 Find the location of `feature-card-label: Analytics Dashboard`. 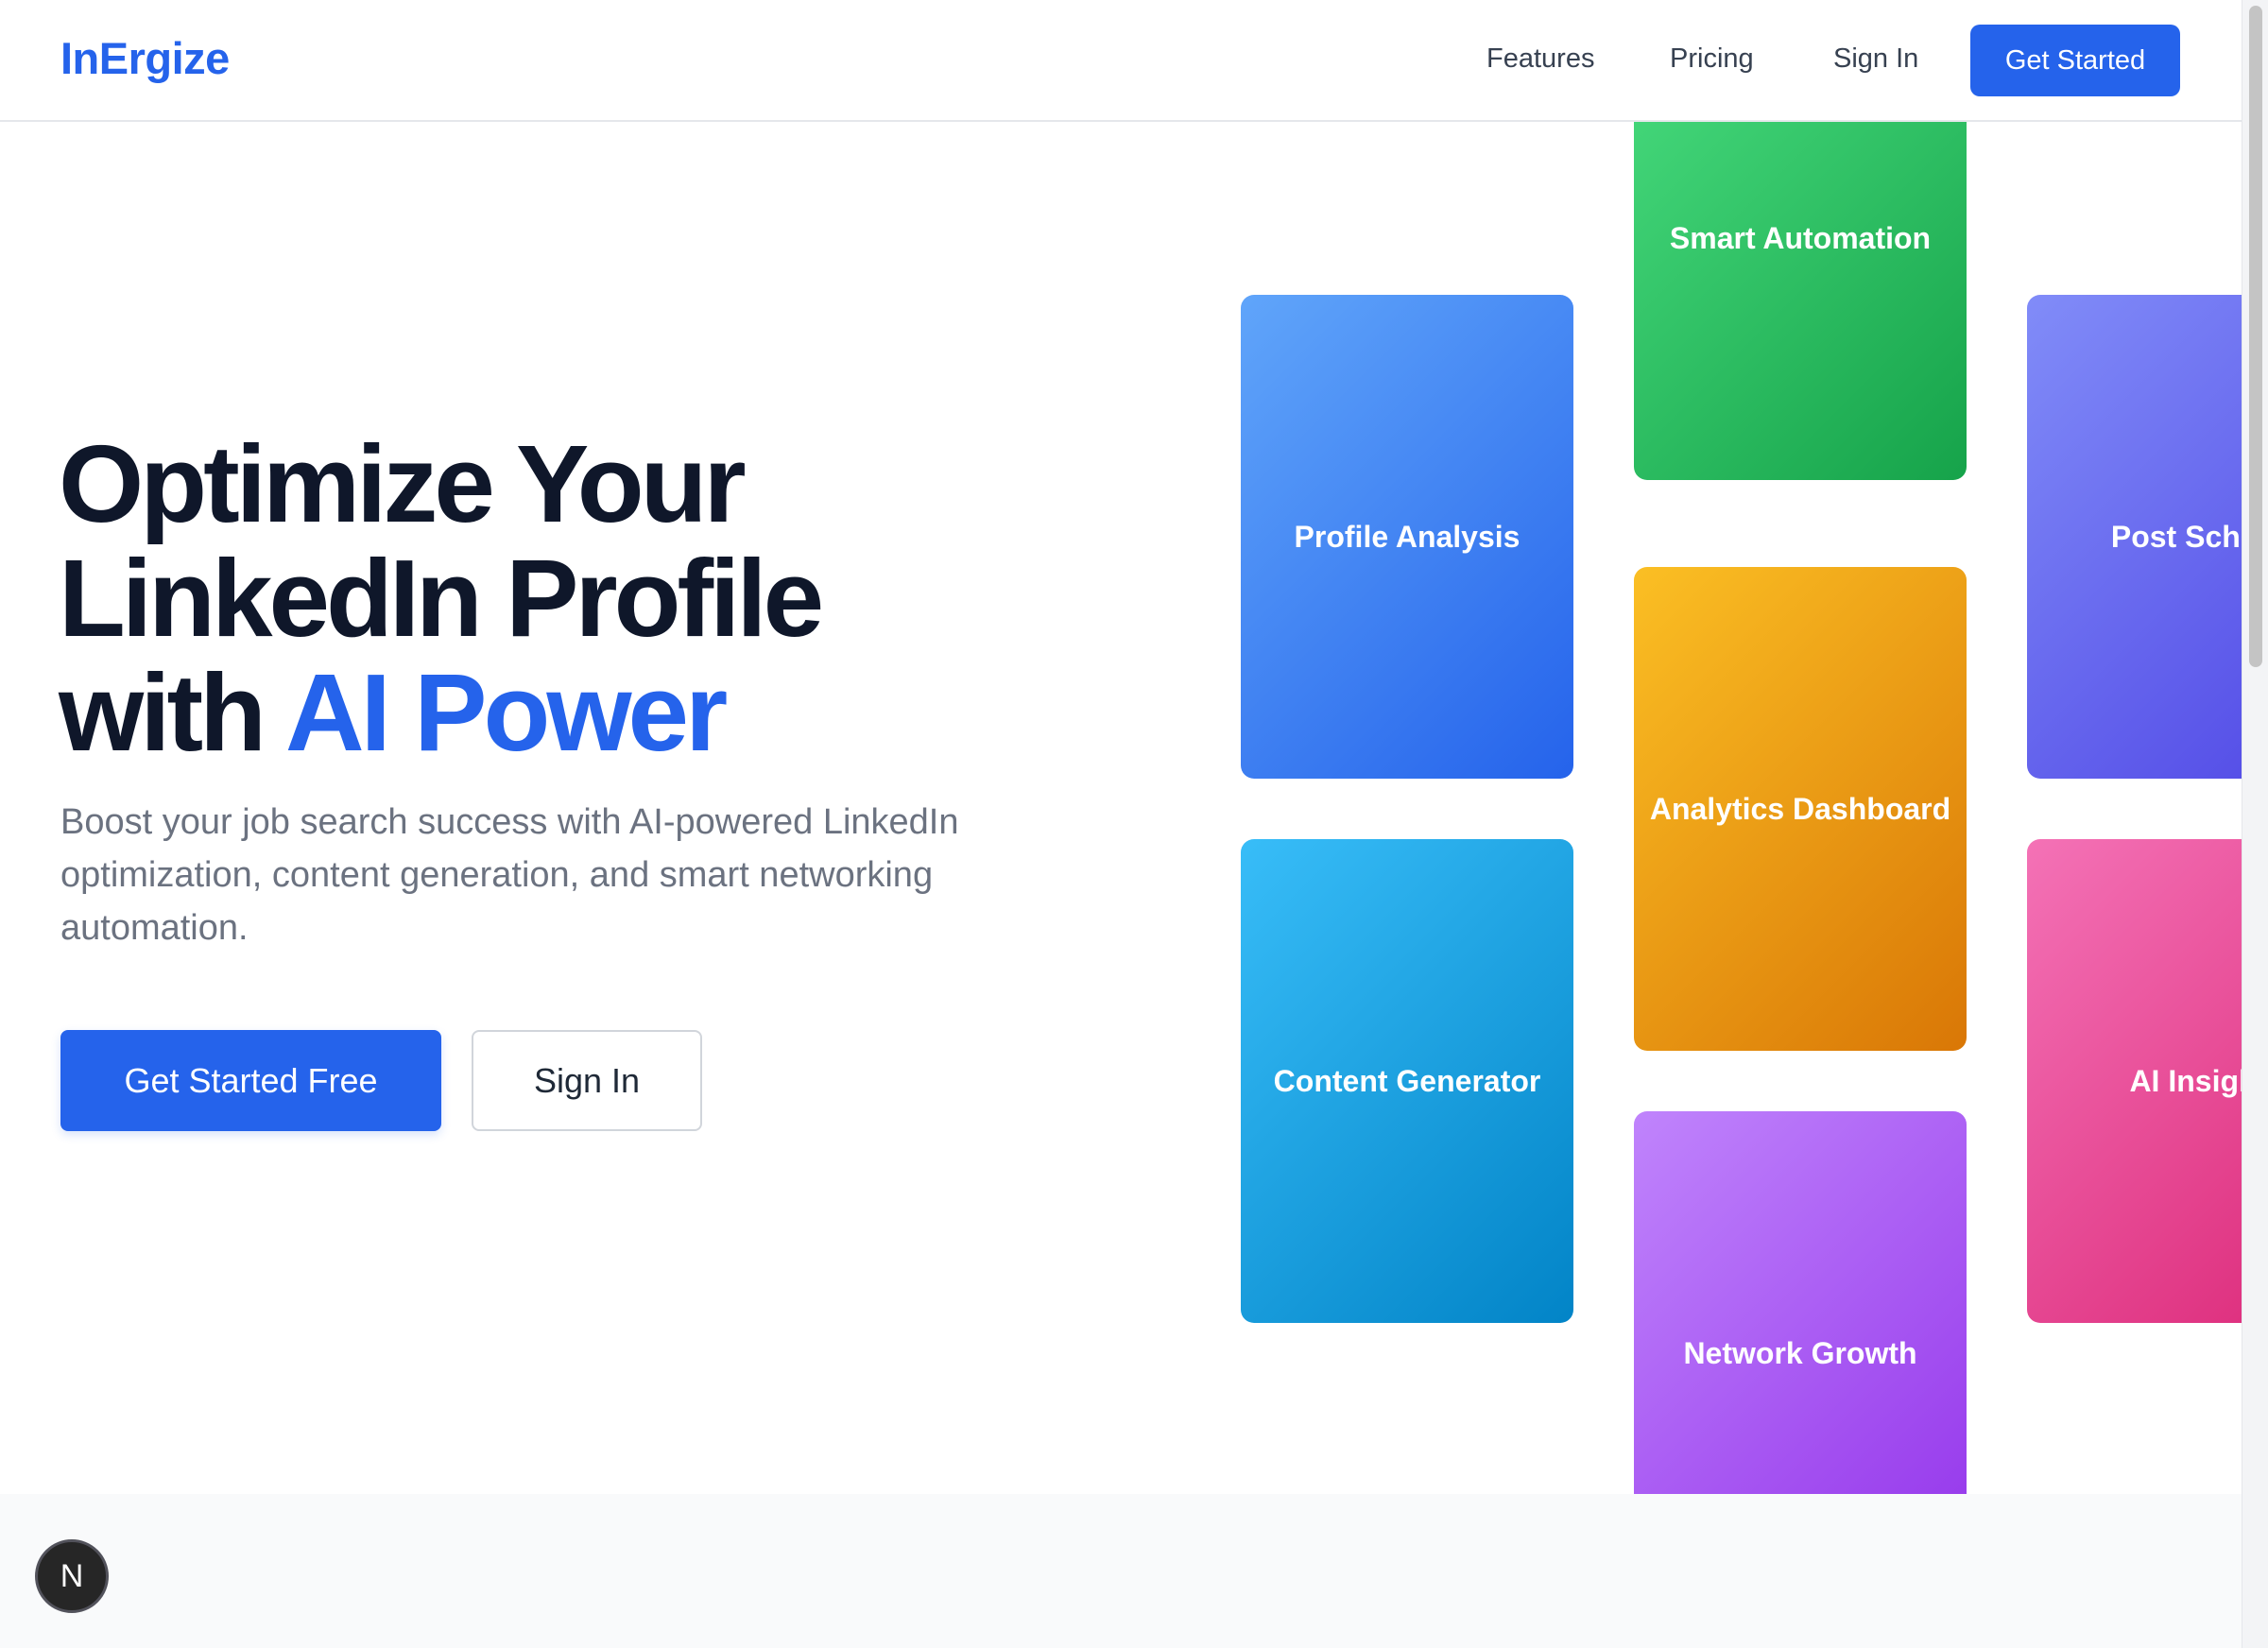

feature-card-label: Analytics Dashboard is located at coordinates (1800, 808).